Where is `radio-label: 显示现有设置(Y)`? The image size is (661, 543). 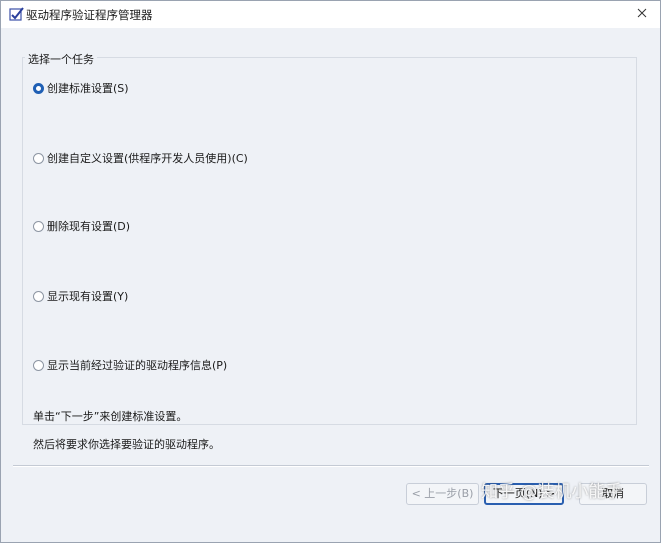
radio-label: 显示现有设置(Y) is located at coordinates (88, 296).